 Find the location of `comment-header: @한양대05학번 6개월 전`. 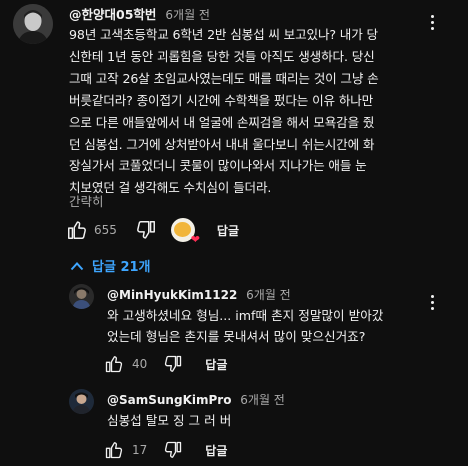

comment-header: @한양대05학번 6개월 전 is located at coordinates (139, 13).